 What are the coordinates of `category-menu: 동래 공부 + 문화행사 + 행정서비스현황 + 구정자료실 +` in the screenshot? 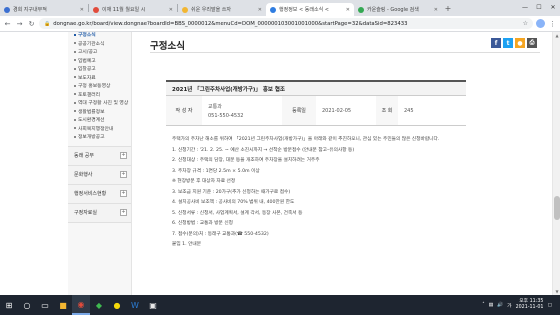 It's located at (99, 184).